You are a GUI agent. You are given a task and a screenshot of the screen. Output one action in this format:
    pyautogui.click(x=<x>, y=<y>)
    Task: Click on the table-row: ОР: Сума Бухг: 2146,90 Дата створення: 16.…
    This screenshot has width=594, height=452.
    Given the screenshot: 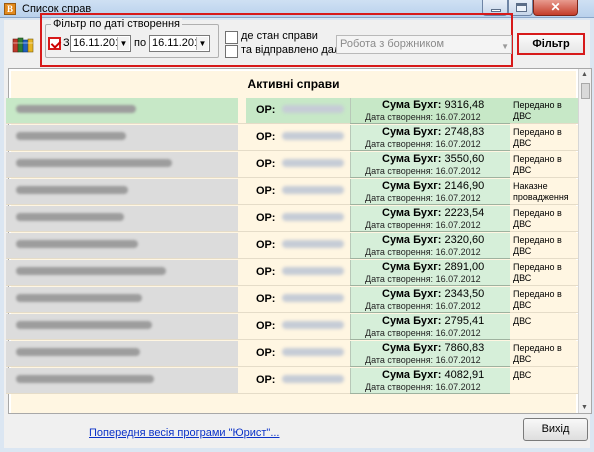 What is the action you would take?
    pyautogui.click(x=293, y=192)
    